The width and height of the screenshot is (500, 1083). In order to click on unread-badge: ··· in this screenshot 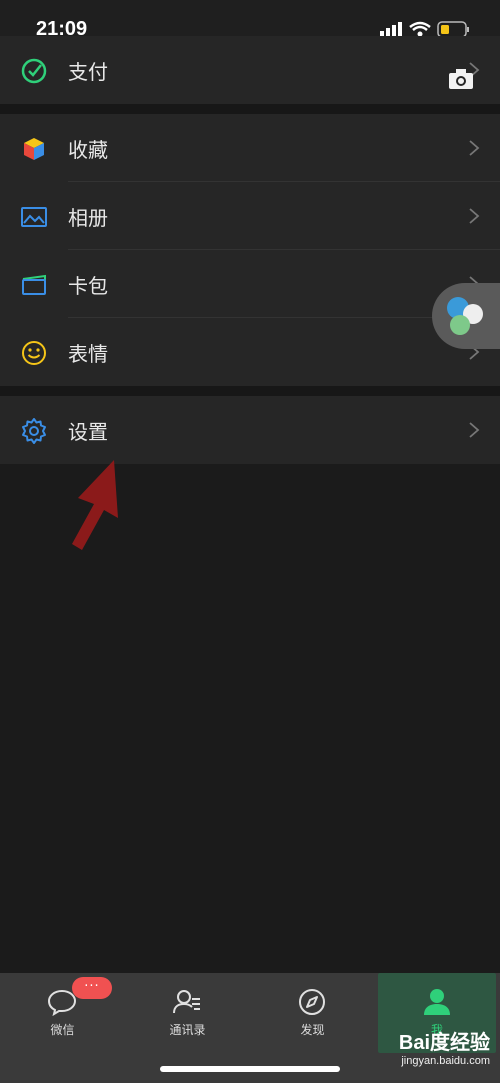, I will do `click(92, 988)`.